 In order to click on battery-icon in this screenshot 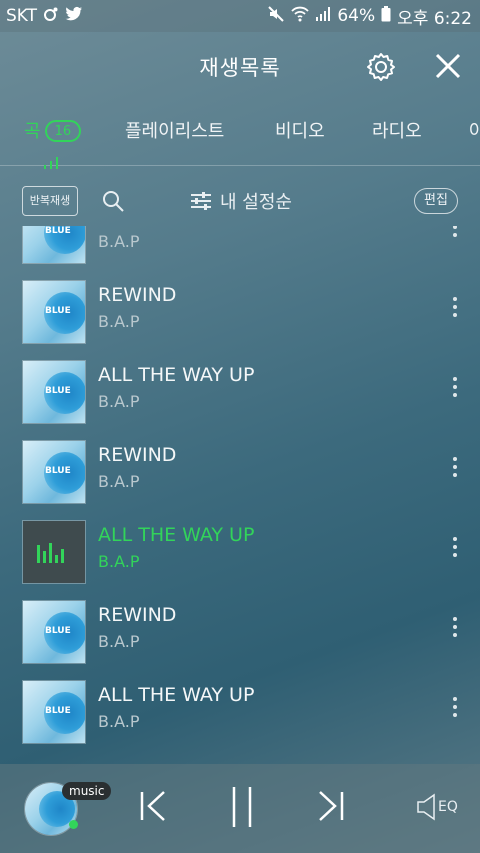, I will do `click(386, 16)`.